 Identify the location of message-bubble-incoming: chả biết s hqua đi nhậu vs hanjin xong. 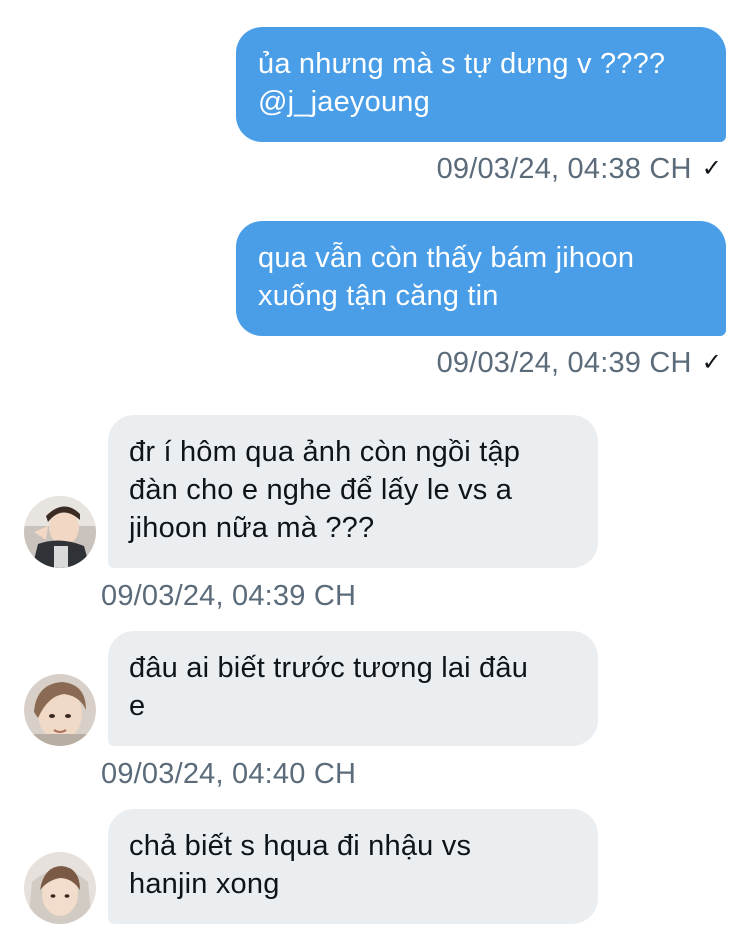
(353, 866).